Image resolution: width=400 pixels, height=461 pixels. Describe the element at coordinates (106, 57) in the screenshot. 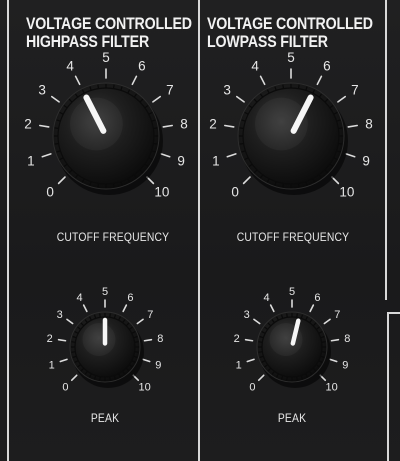

I see `hpf-cutoff-scale-label-5: 5` at that location.